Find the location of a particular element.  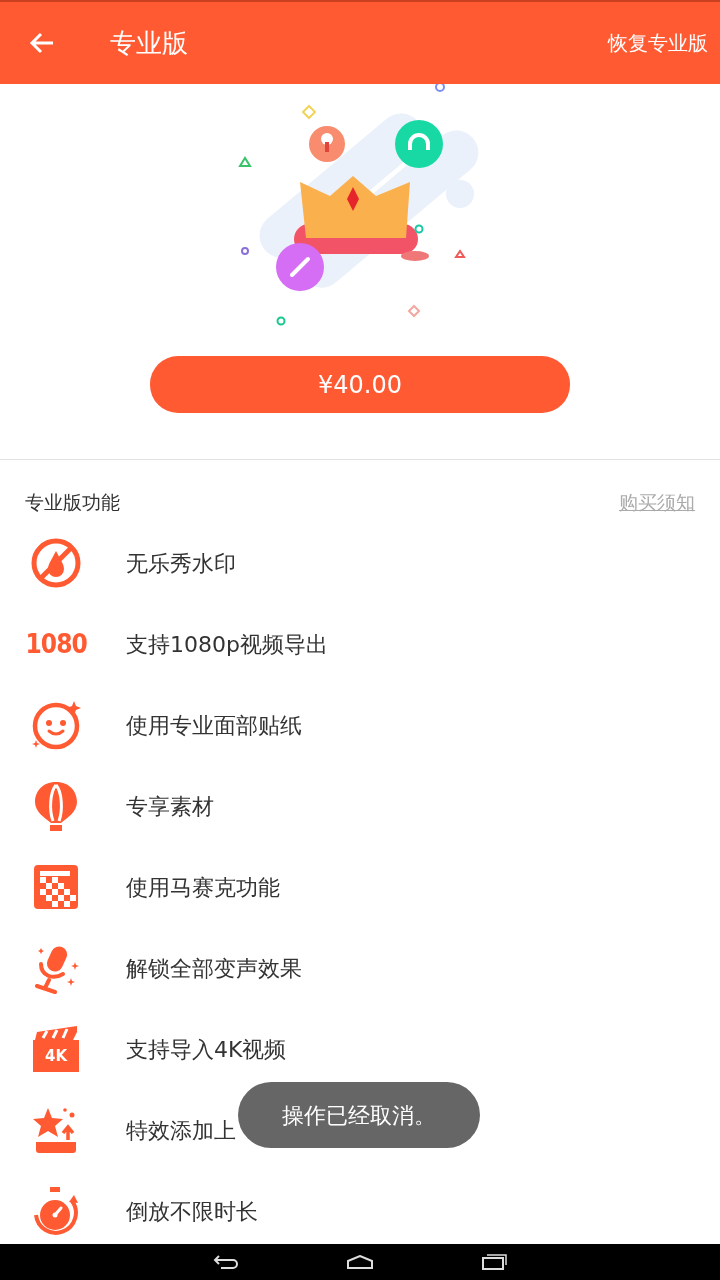

mosaic-icon is located at coordinates (56, 887).